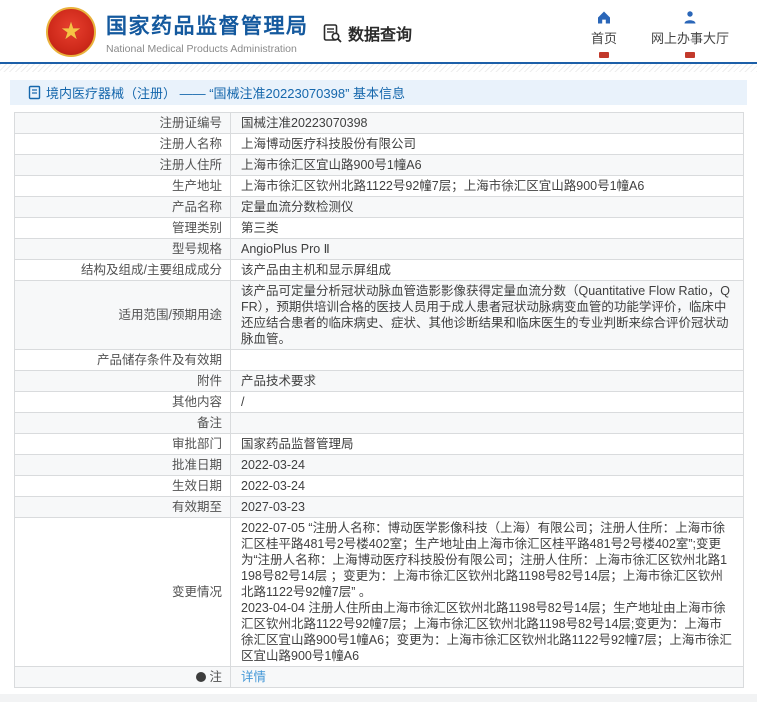  I want to click on note-icon, so click(201, 677).